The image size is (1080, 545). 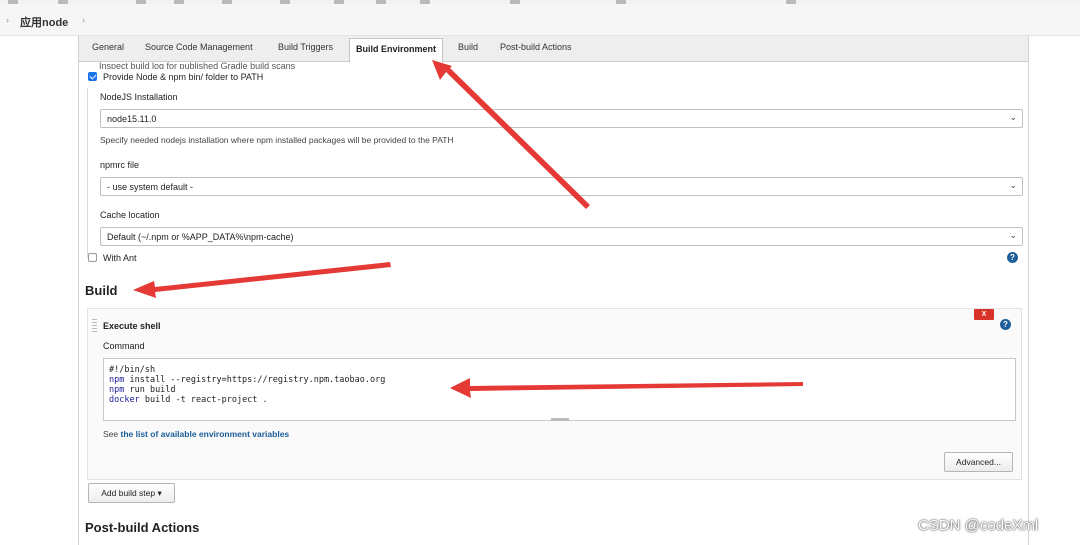 What do you see at coordinates (132, 119) in the screenshot?
I see `nodejs-installation-value: node15.11.0` at bounding box center [132, 119].